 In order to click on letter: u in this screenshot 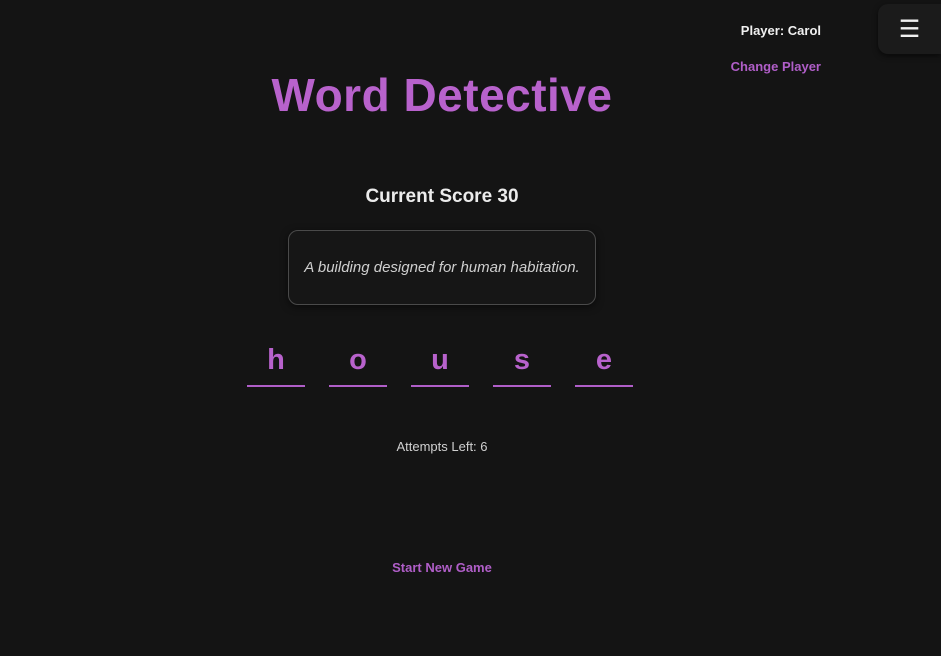, I will do `click(440, 360)`.